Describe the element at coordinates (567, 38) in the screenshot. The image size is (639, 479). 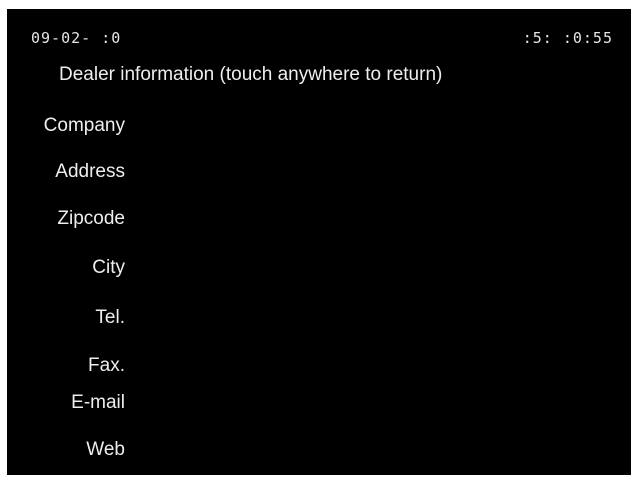
I see `status-time: :5: :0:55` at that location.